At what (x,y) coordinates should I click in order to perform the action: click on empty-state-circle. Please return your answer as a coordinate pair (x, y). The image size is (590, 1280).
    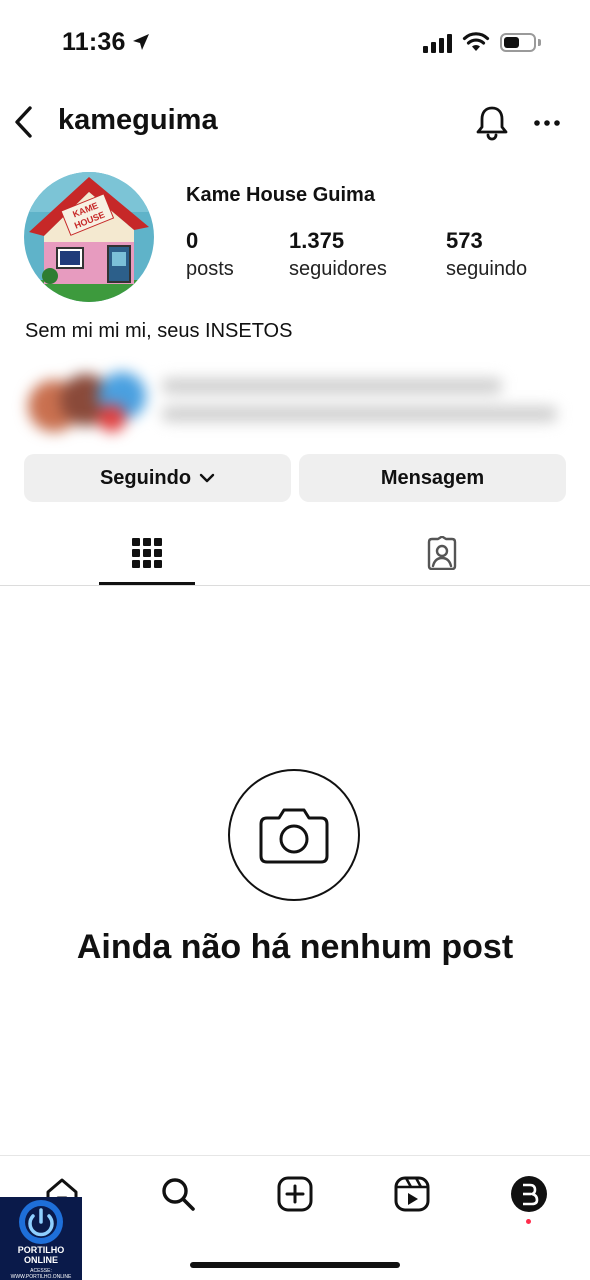
    Looking at the image, I should click on (294, 835).